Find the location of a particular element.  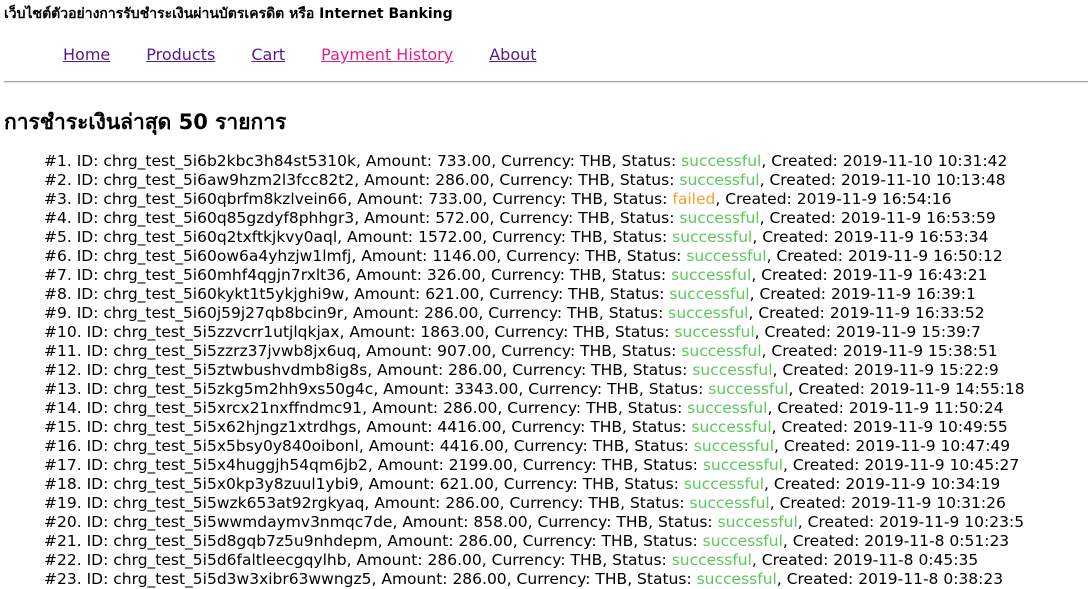

created-value: 2019-11-9 16:33:52 is located at coordinates (907, 313).